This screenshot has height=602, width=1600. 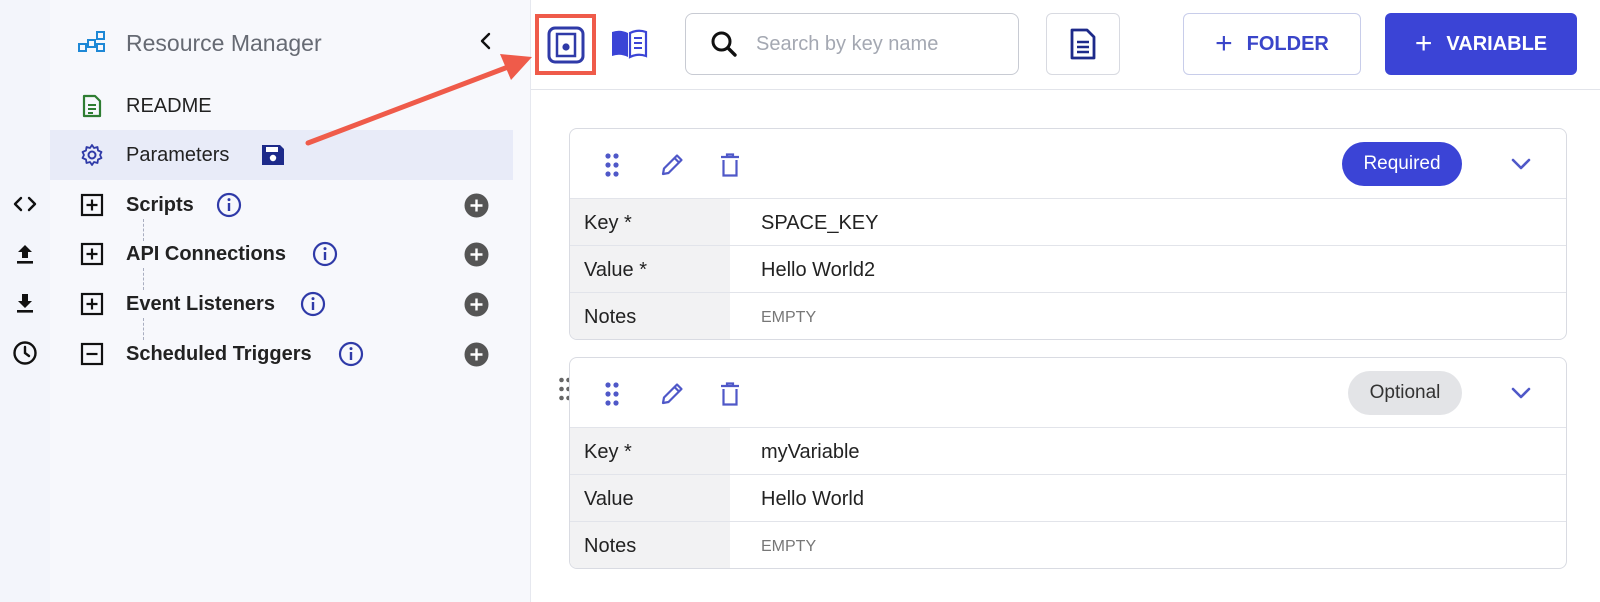 I want to click on view-document-button, so click(x=1083, y=44).